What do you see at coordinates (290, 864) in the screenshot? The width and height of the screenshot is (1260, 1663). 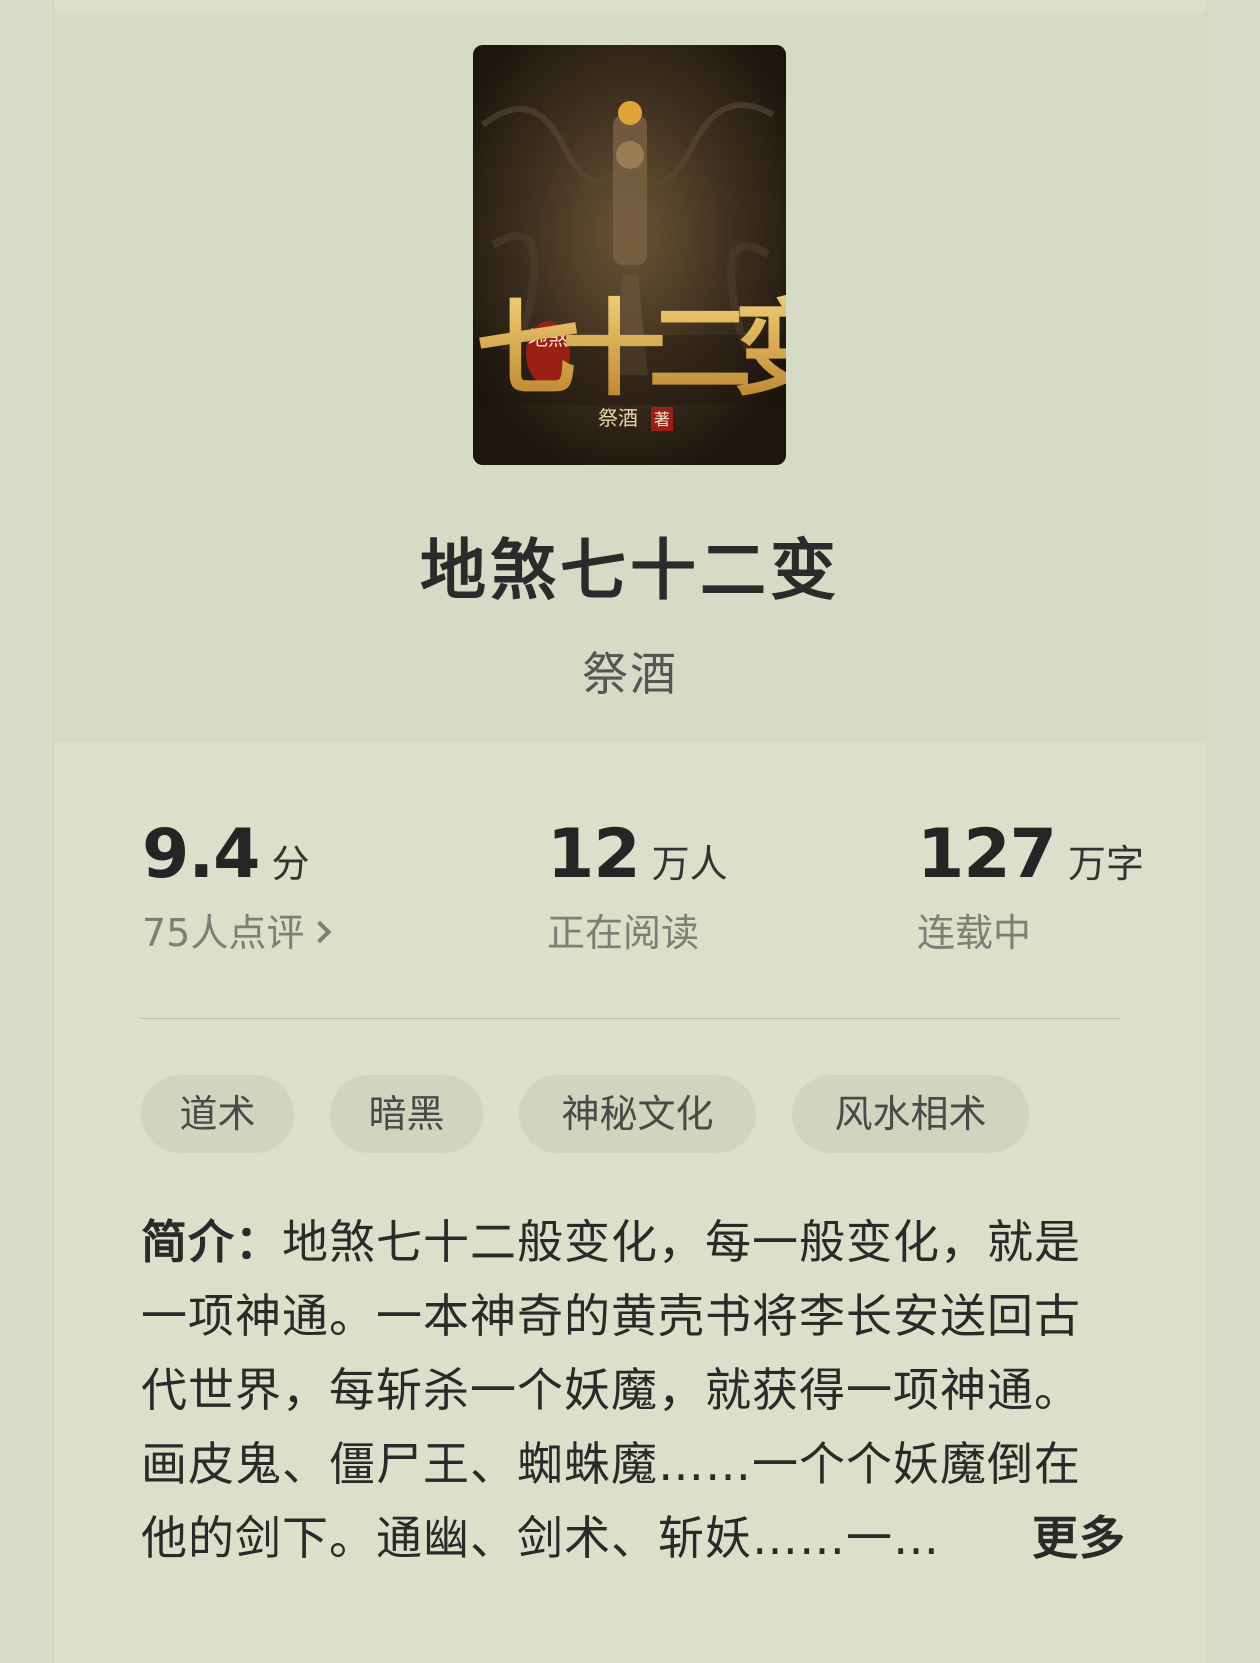 I see `score-unit: 分` at bounding box center [290, 864].